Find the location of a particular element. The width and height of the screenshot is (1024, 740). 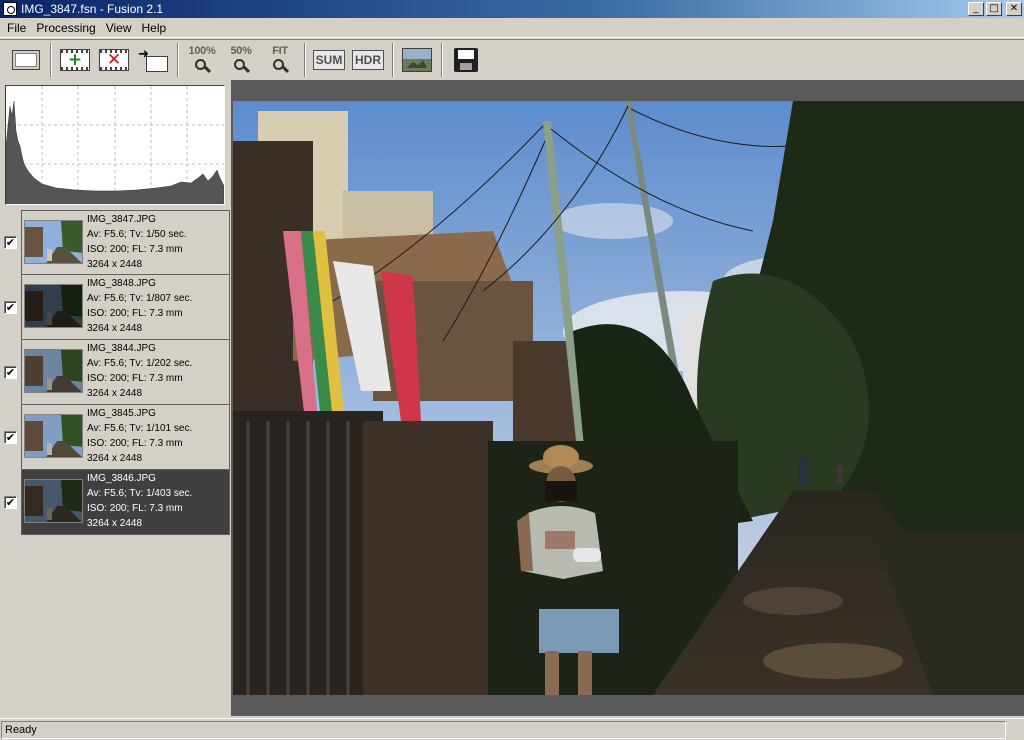

menu-view: View is located at coordinates (119, 28).